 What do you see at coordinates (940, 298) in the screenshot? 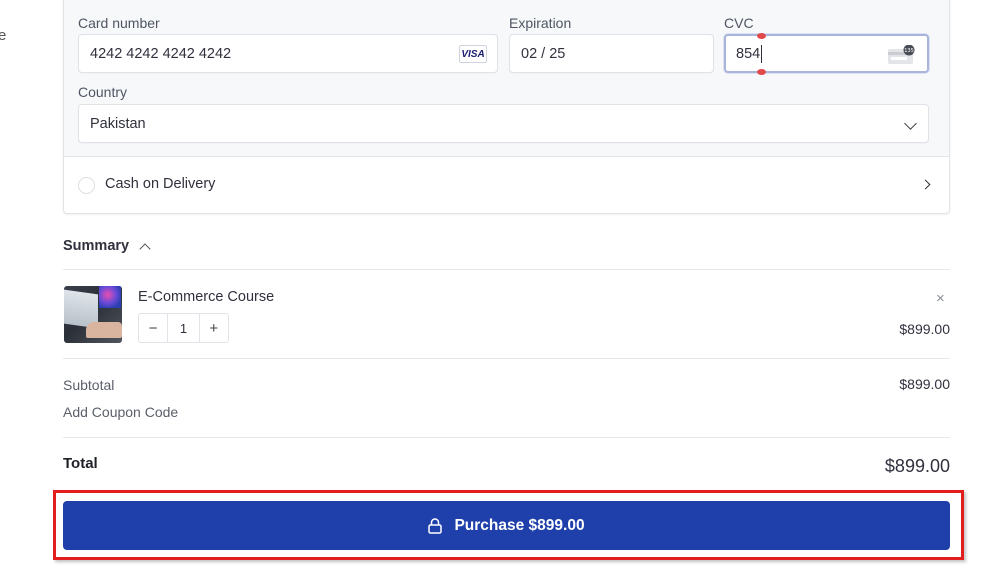
I see `remove-item-button: ×` at bounding box center [940, 298].